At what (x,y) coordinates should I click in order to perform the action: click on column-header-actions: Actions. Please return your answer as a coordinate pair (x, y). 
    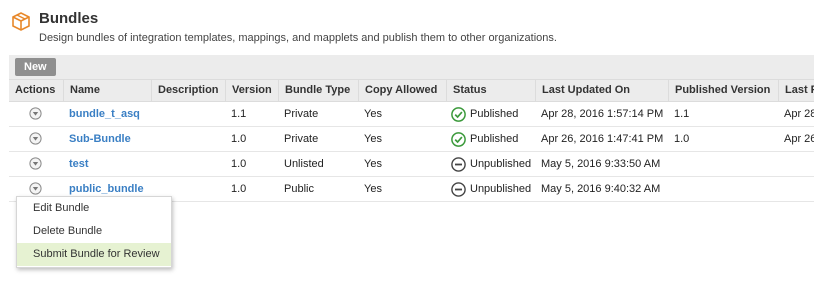
    Looking at the image, I should click on (35, 90).